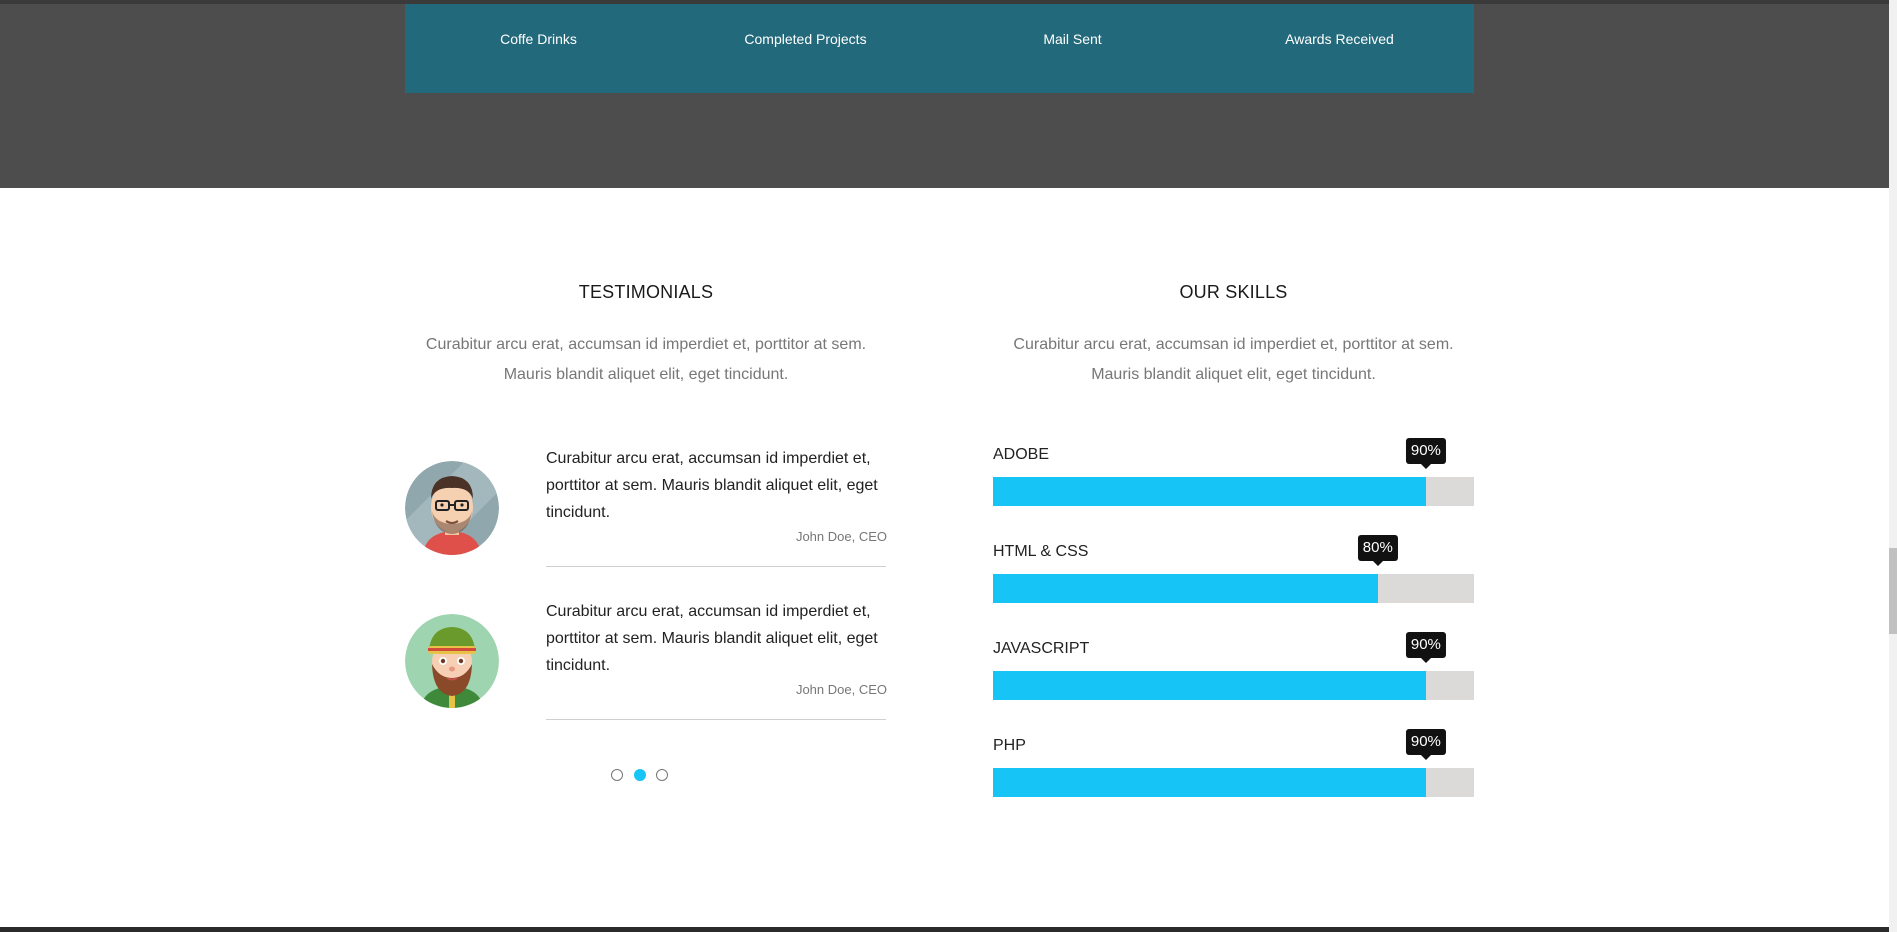 The image size is (1897, 932). I want to click on stat-label: Mail Sent, so click(1072, 39).